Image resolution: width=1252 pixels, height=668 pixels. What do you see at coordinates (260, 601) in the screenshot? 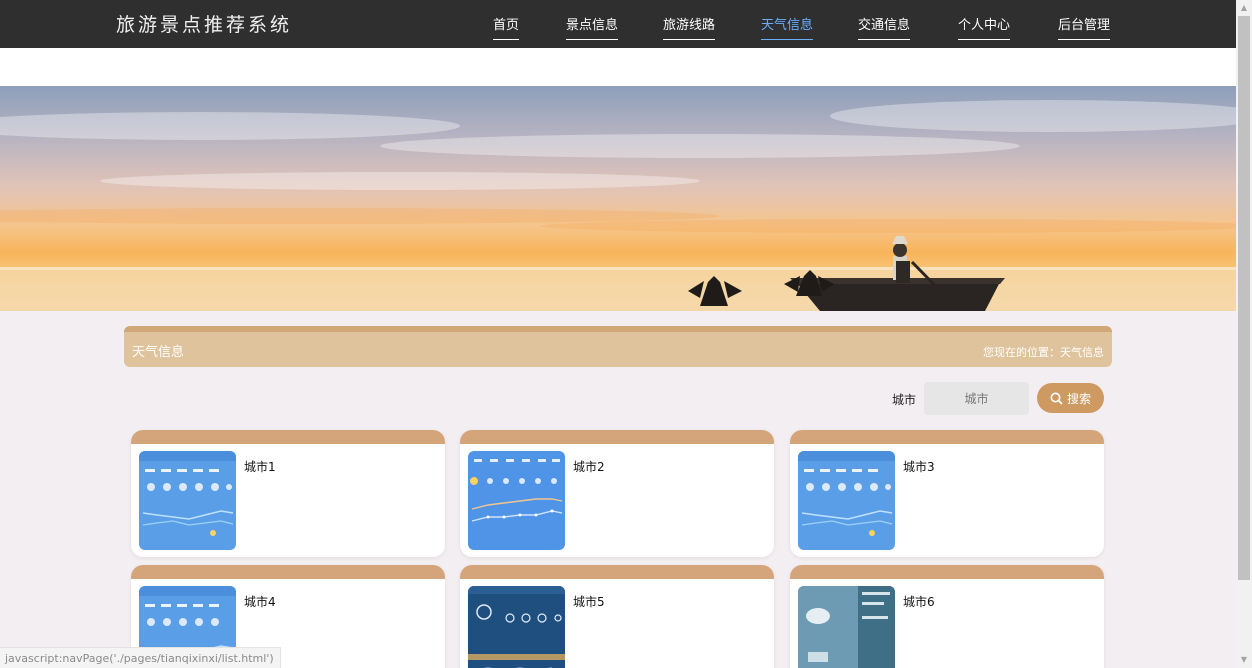
I see `card-city-name: 城市4` at bounding box center [260, 601].